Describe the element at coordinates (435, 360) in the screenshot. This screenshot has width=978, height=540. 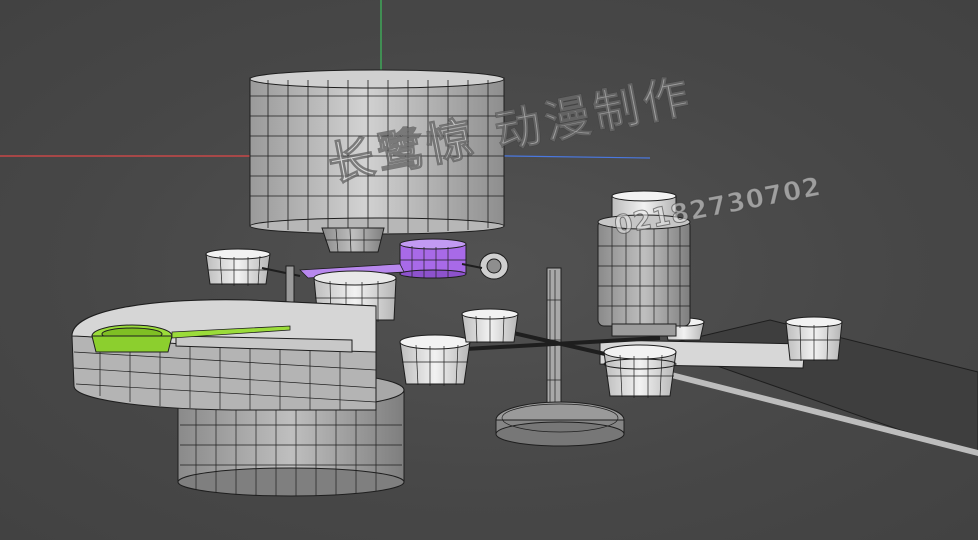
I see `spinner-cup-left` at that location.